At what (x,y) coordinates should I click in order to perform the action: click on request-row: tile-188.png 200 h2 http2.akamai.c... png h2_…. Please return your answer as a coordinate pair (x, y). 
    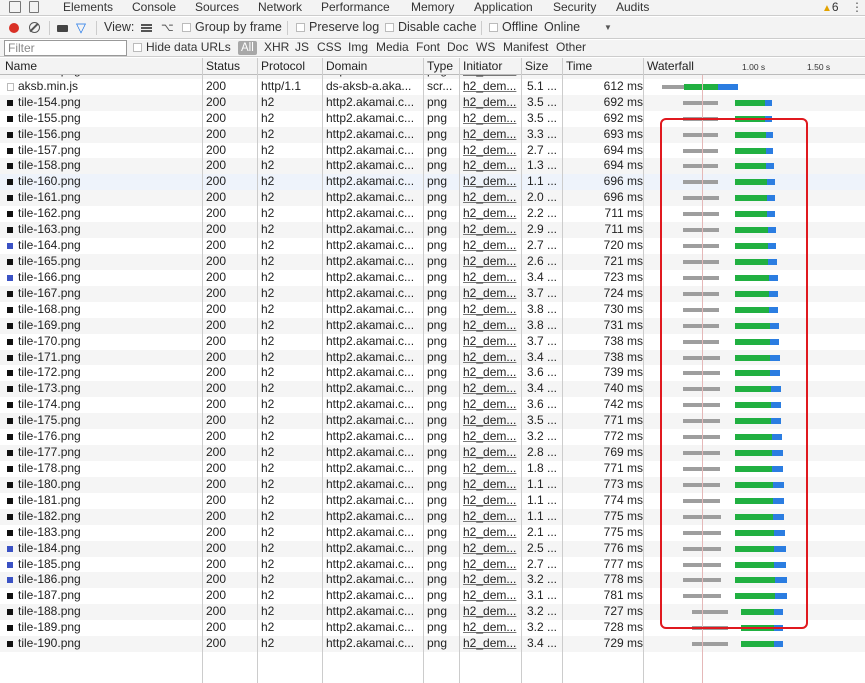
    Looking at the image, I should click on (432, 612).